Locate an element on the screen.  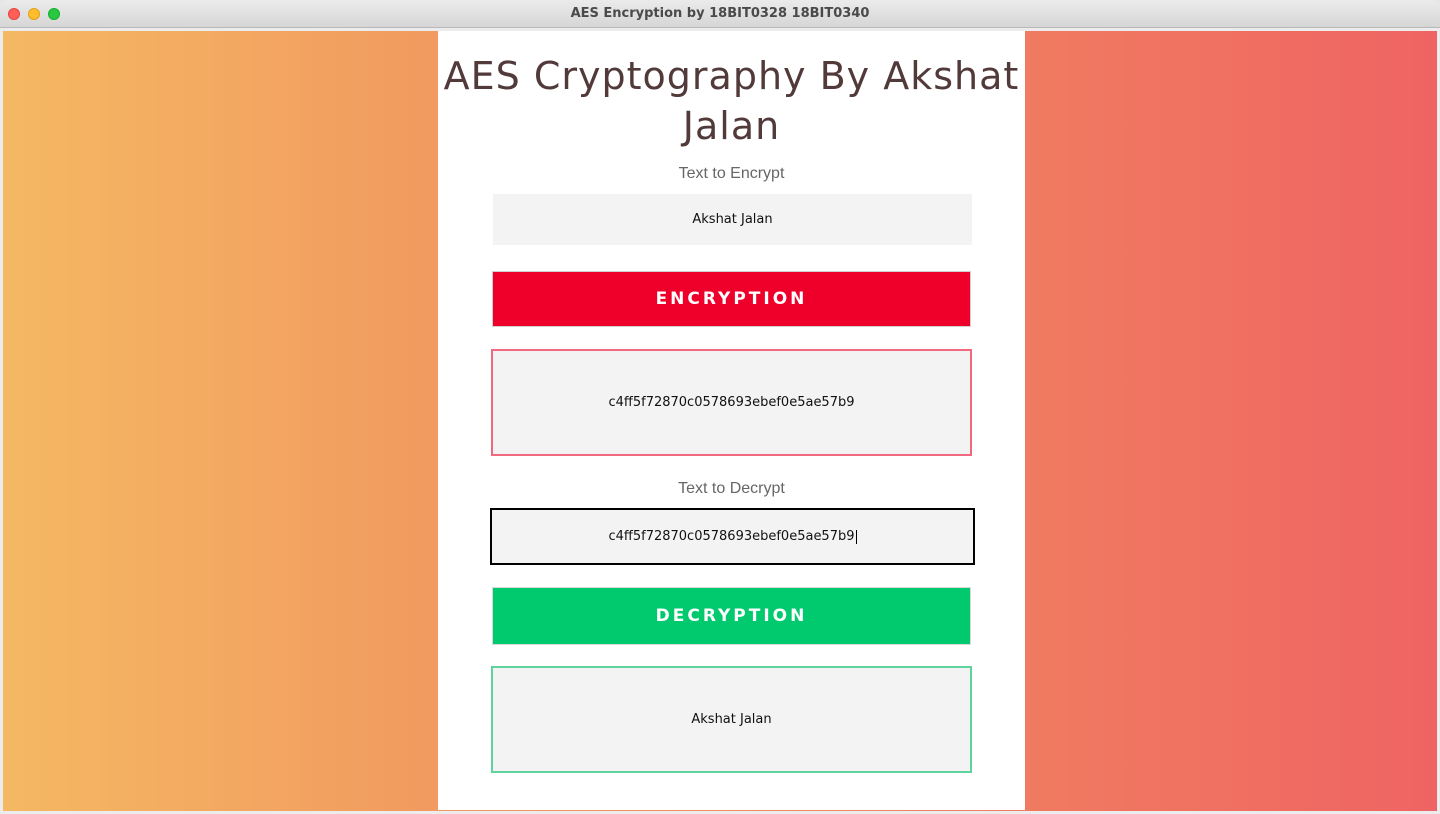
title-bar: AES Encryption by 18BIT0328 18BIT0340 is located at coordinates (720, 14).